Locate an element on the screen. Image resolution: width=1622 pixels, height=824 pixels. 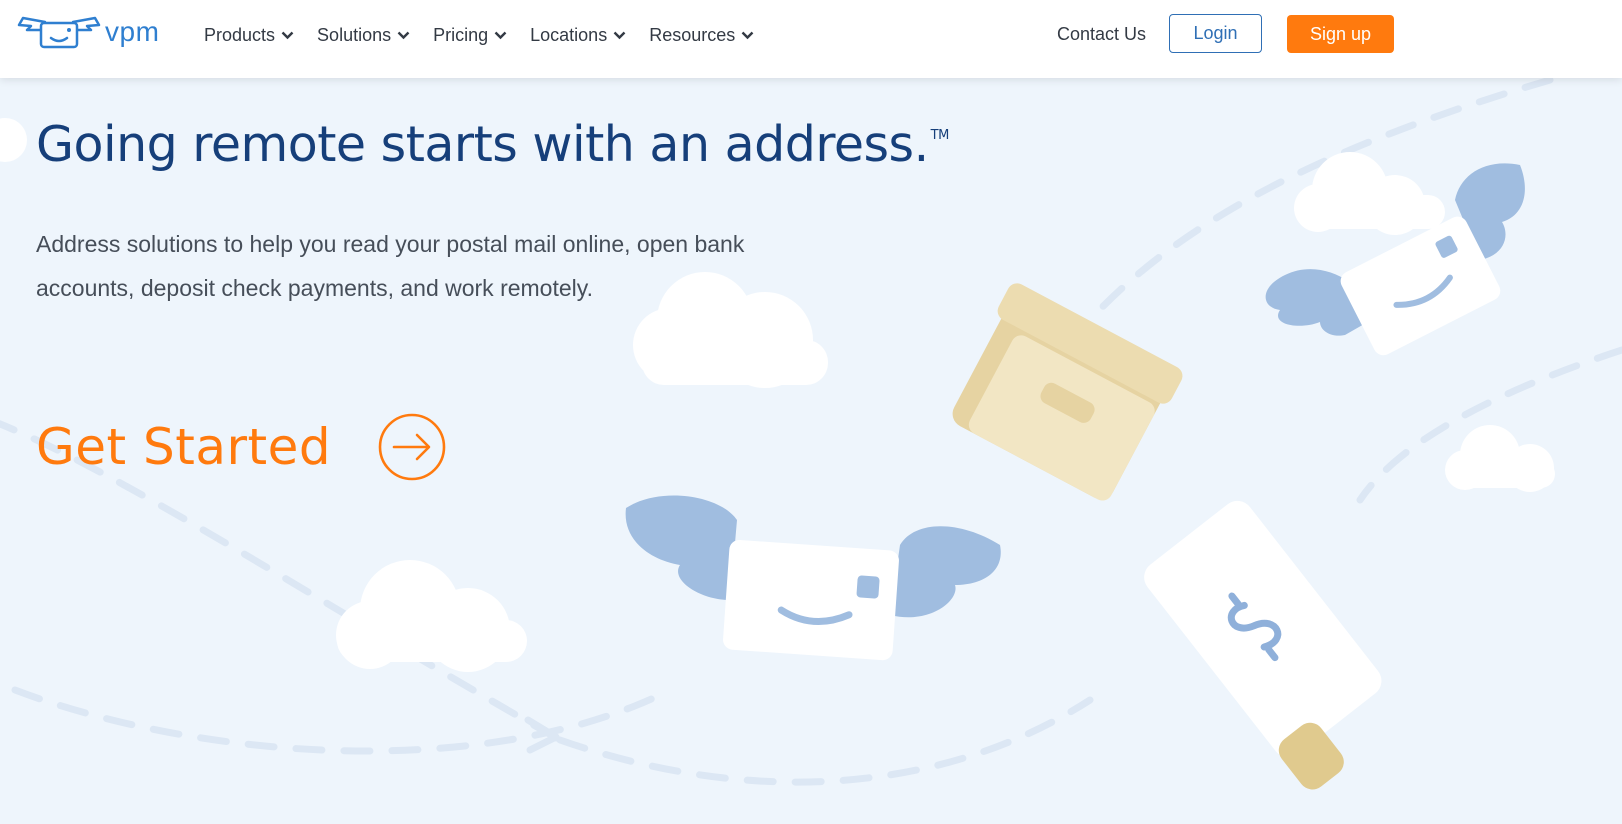
nav-products-label: Products is located at coordinates (240, 34).